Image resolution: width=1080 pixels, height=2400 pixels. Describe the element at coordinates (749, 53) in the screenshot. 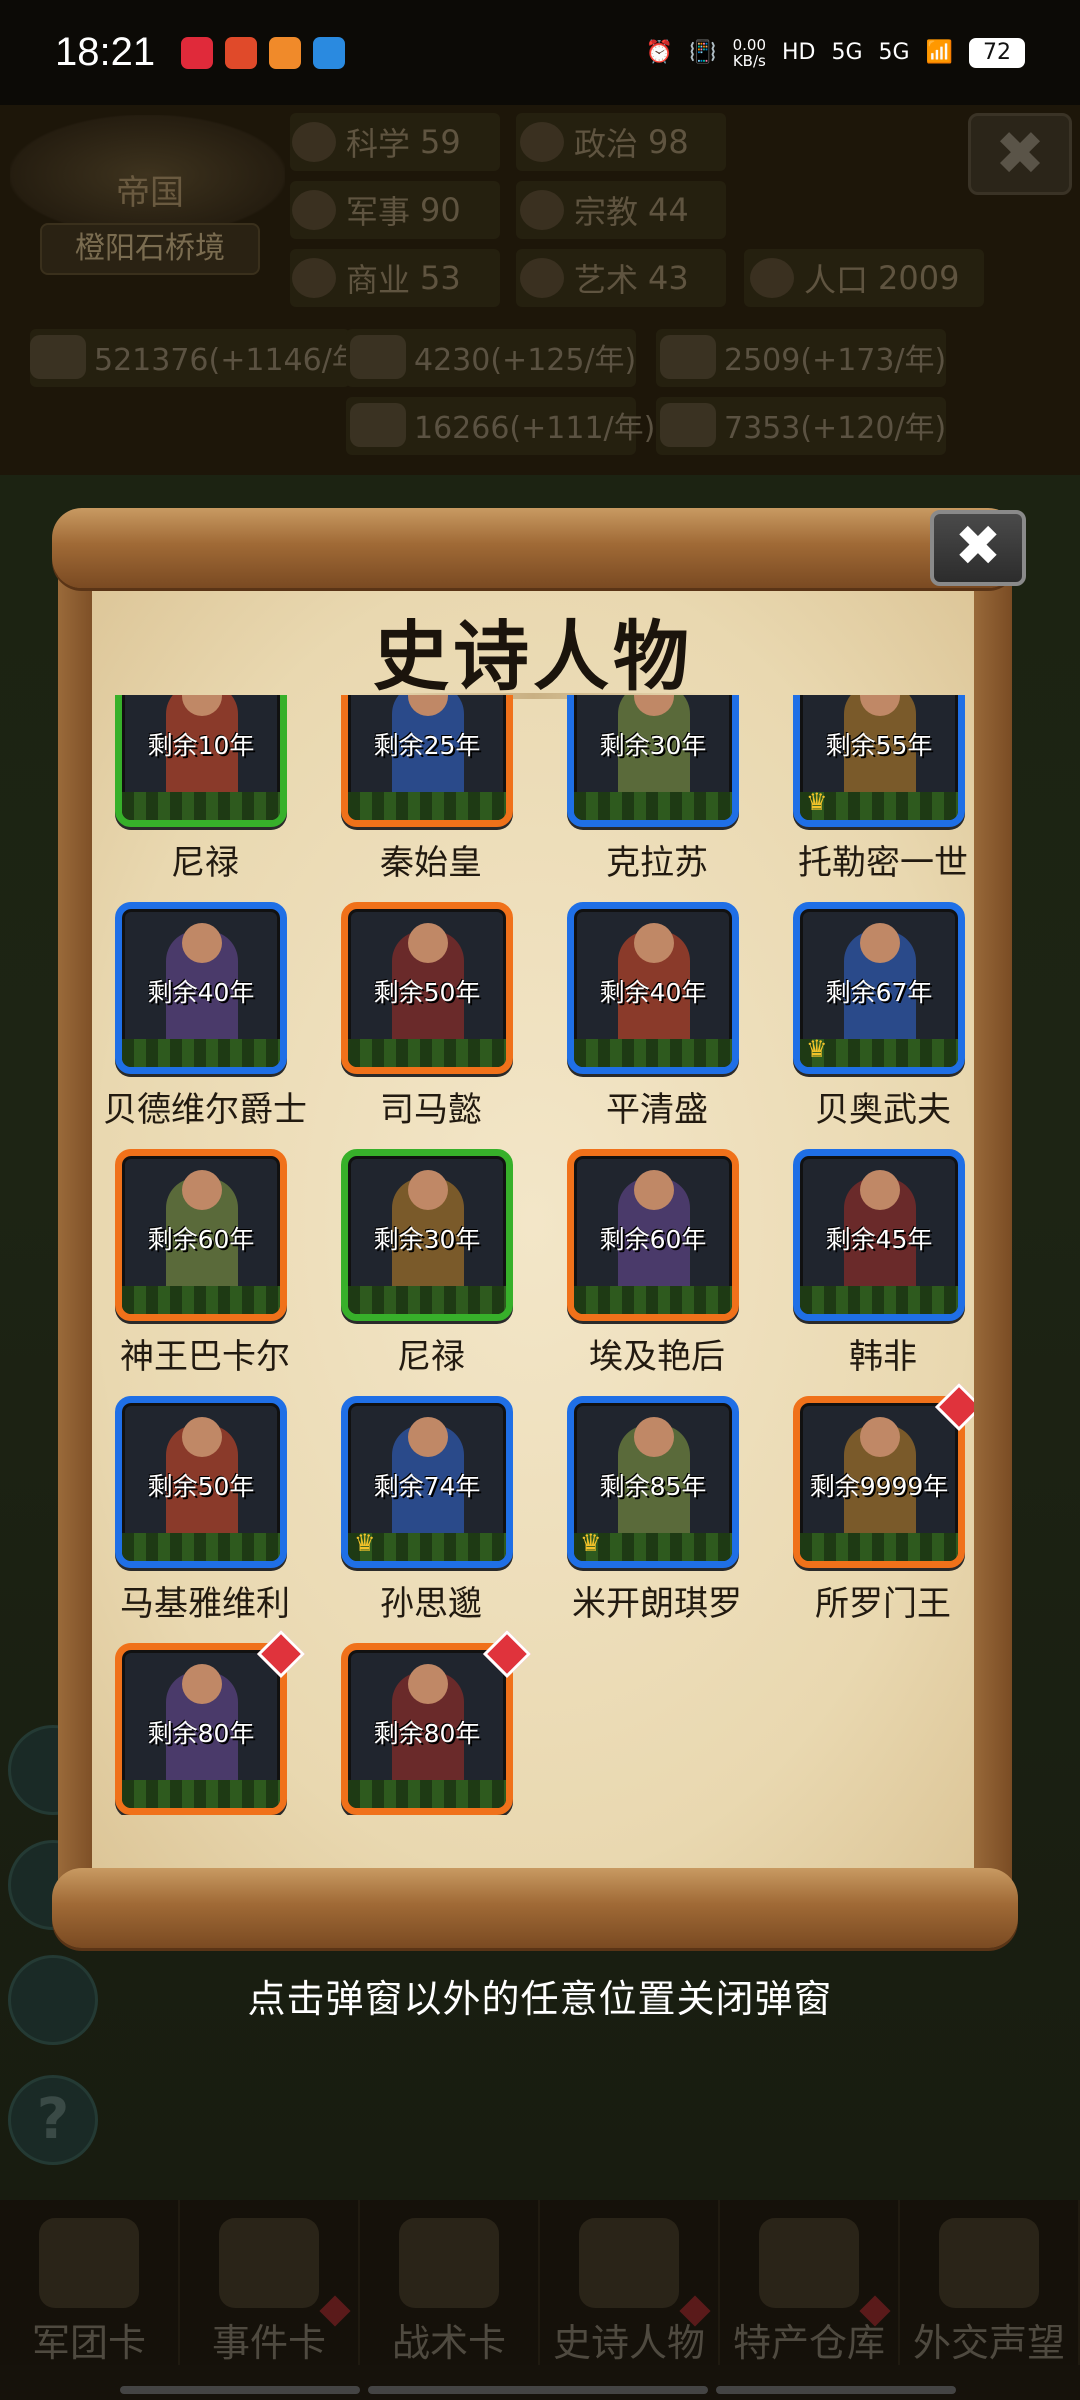

I see `net-speed: 0.00 KB/s` at that location.